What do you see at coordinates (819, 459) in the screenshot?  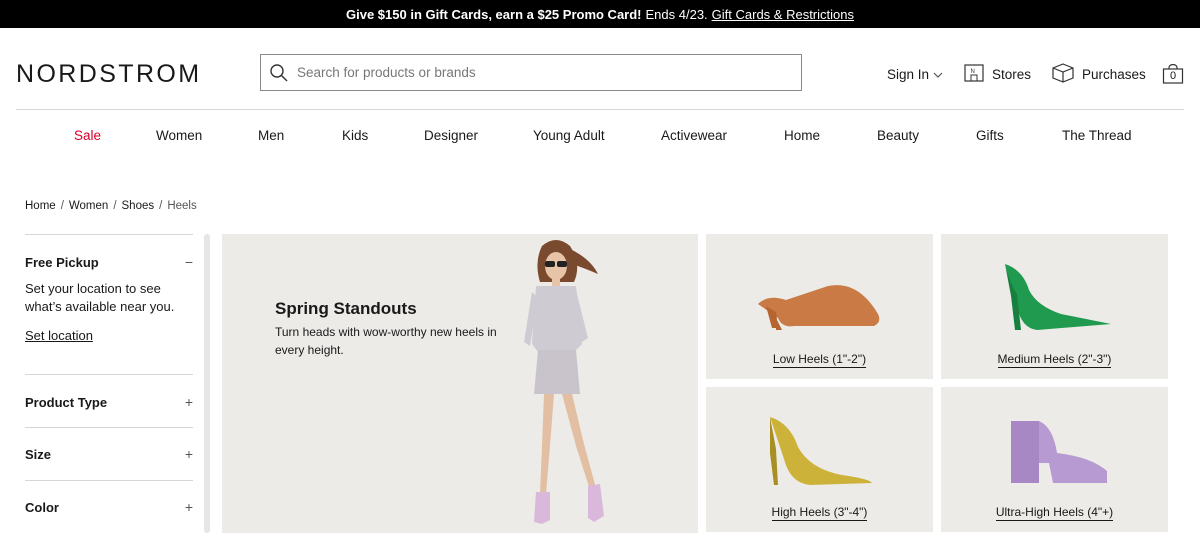 I see `tile-high-heels: High Heels (3"-4")` at bounding box center [819, 459].